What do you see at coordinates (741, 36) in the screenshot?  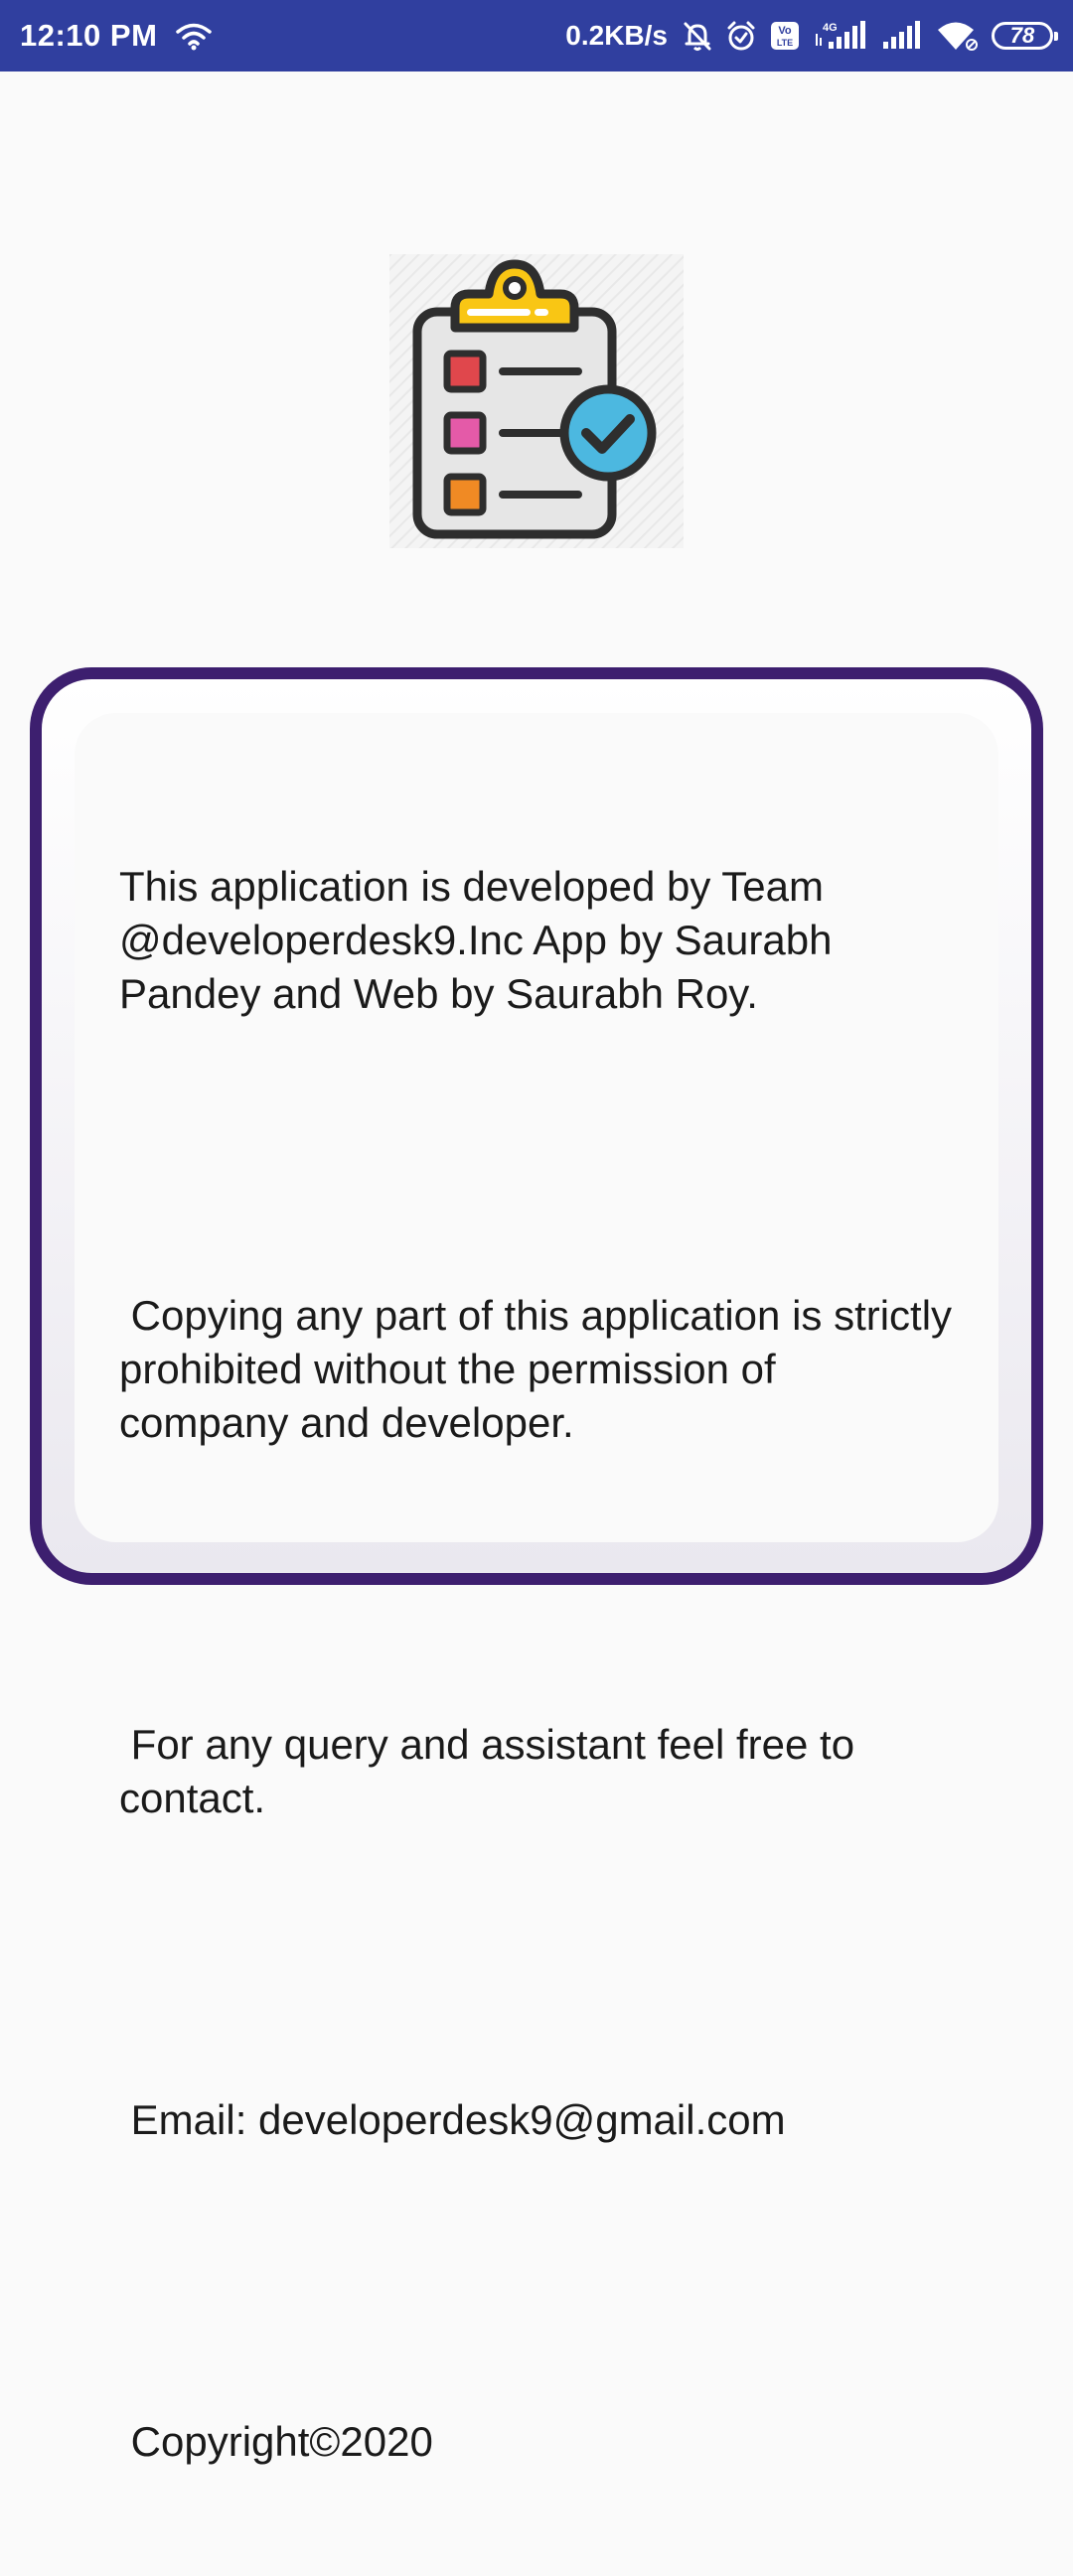 I see `alarm-clock-icon` at bounding box center [741, 36].